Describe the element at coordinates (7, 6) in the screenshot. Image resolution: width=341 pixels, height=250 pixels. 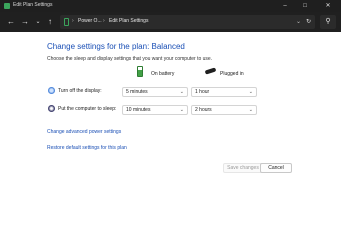
I see `power-options-icon` at that location.